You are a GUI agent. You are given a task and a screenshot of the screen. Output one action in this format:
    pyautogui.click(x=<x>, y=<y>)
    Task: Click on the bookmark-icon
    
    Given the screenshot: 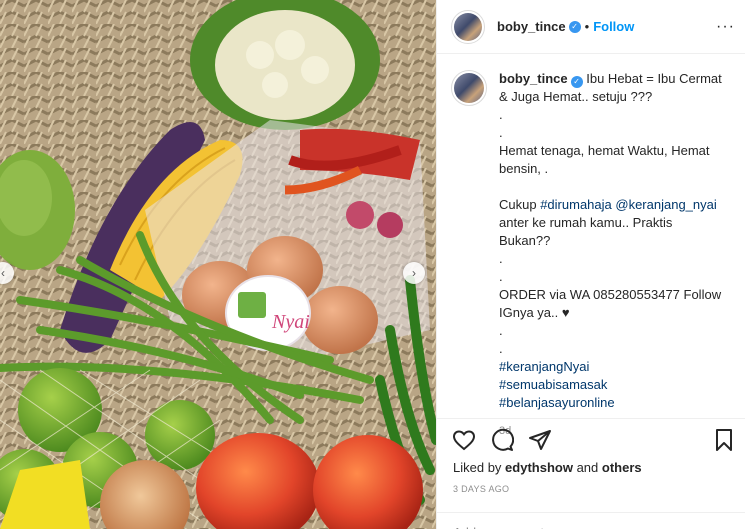 What is the action you would take?
    pyautogui.click(x=724, y=439)
    